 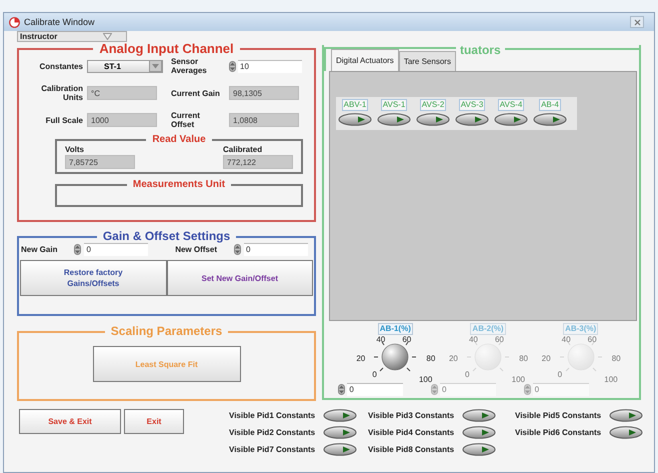 I want to click on window-title: Calibrate Window, so click(x=60, y=22).